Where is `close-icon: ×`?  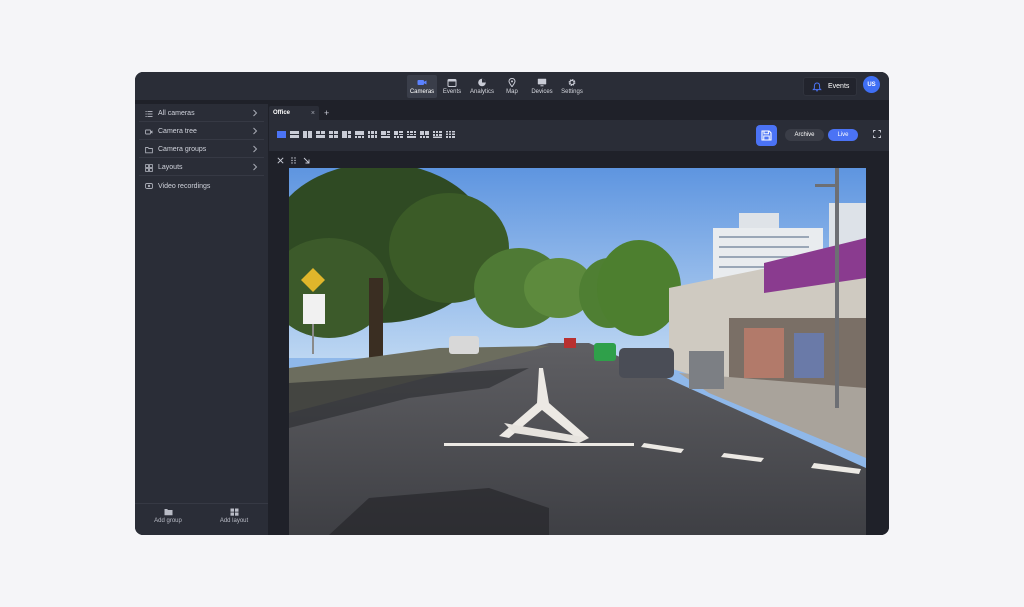
close-icon: × is located at coordinates (313, 113).